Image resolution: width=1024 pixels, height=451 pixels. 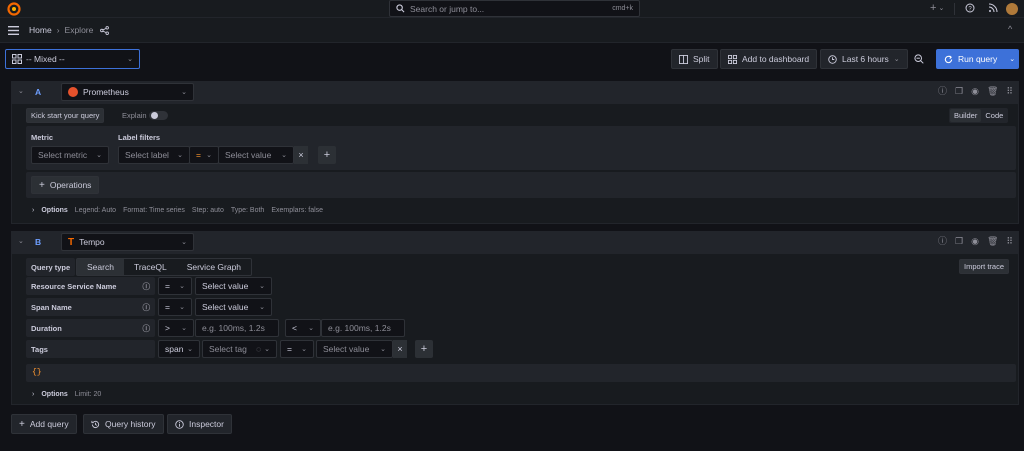 I want to click on metric-header: Metric, so click(x=42, y=137).